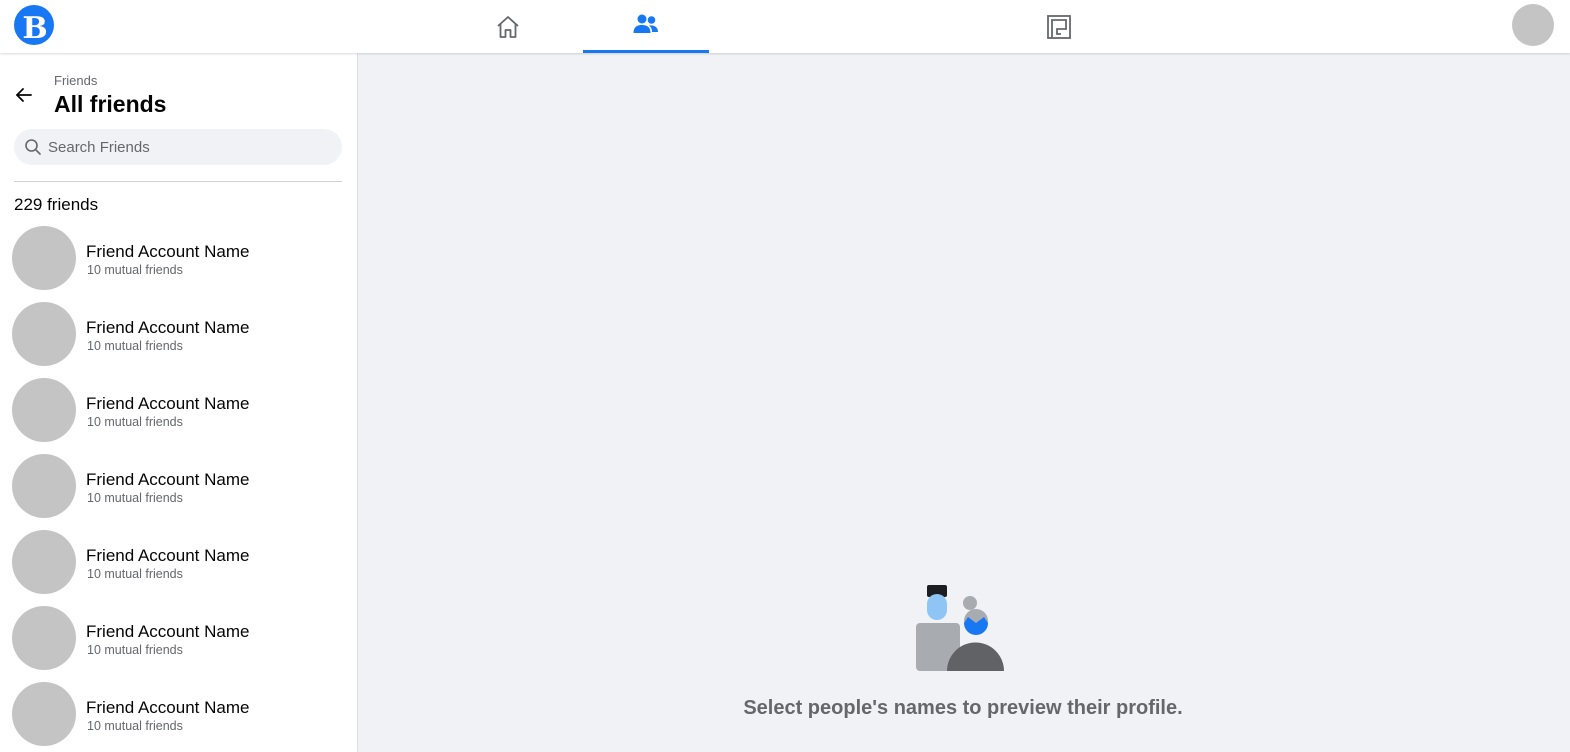  Describe the element at coordinates (33, 147) in the screenshot. I see `search-icon` at that location.